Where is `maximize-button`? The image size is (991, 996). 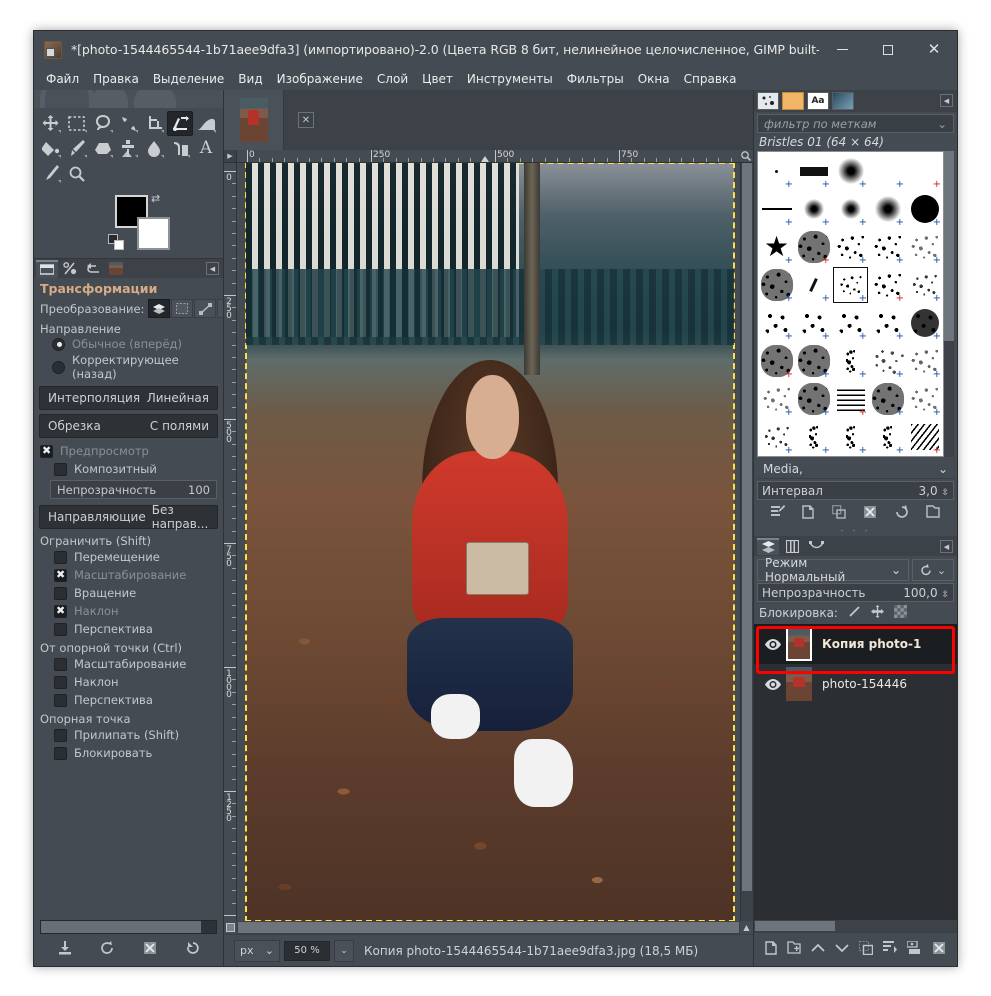
maximize-button is located at coordinates (888, 49).